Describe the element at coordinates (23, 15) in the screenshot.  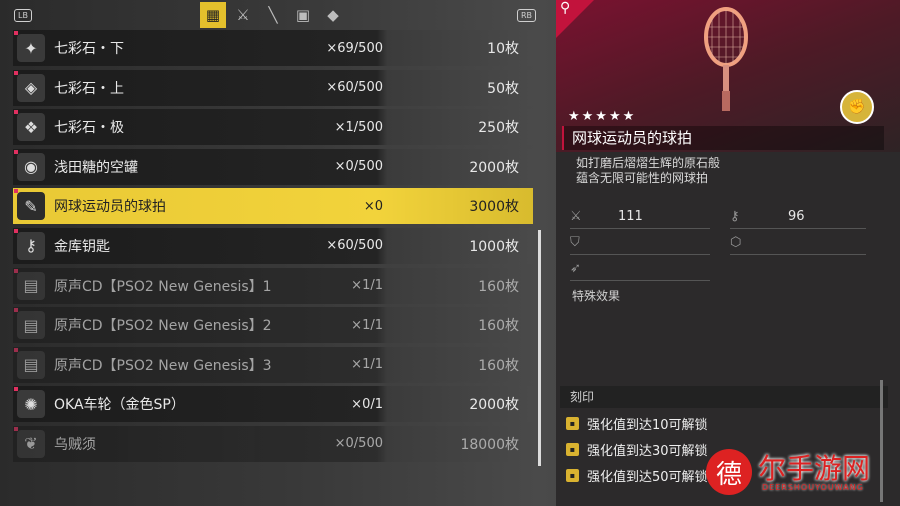
I see `lb-button: LB` at that location.